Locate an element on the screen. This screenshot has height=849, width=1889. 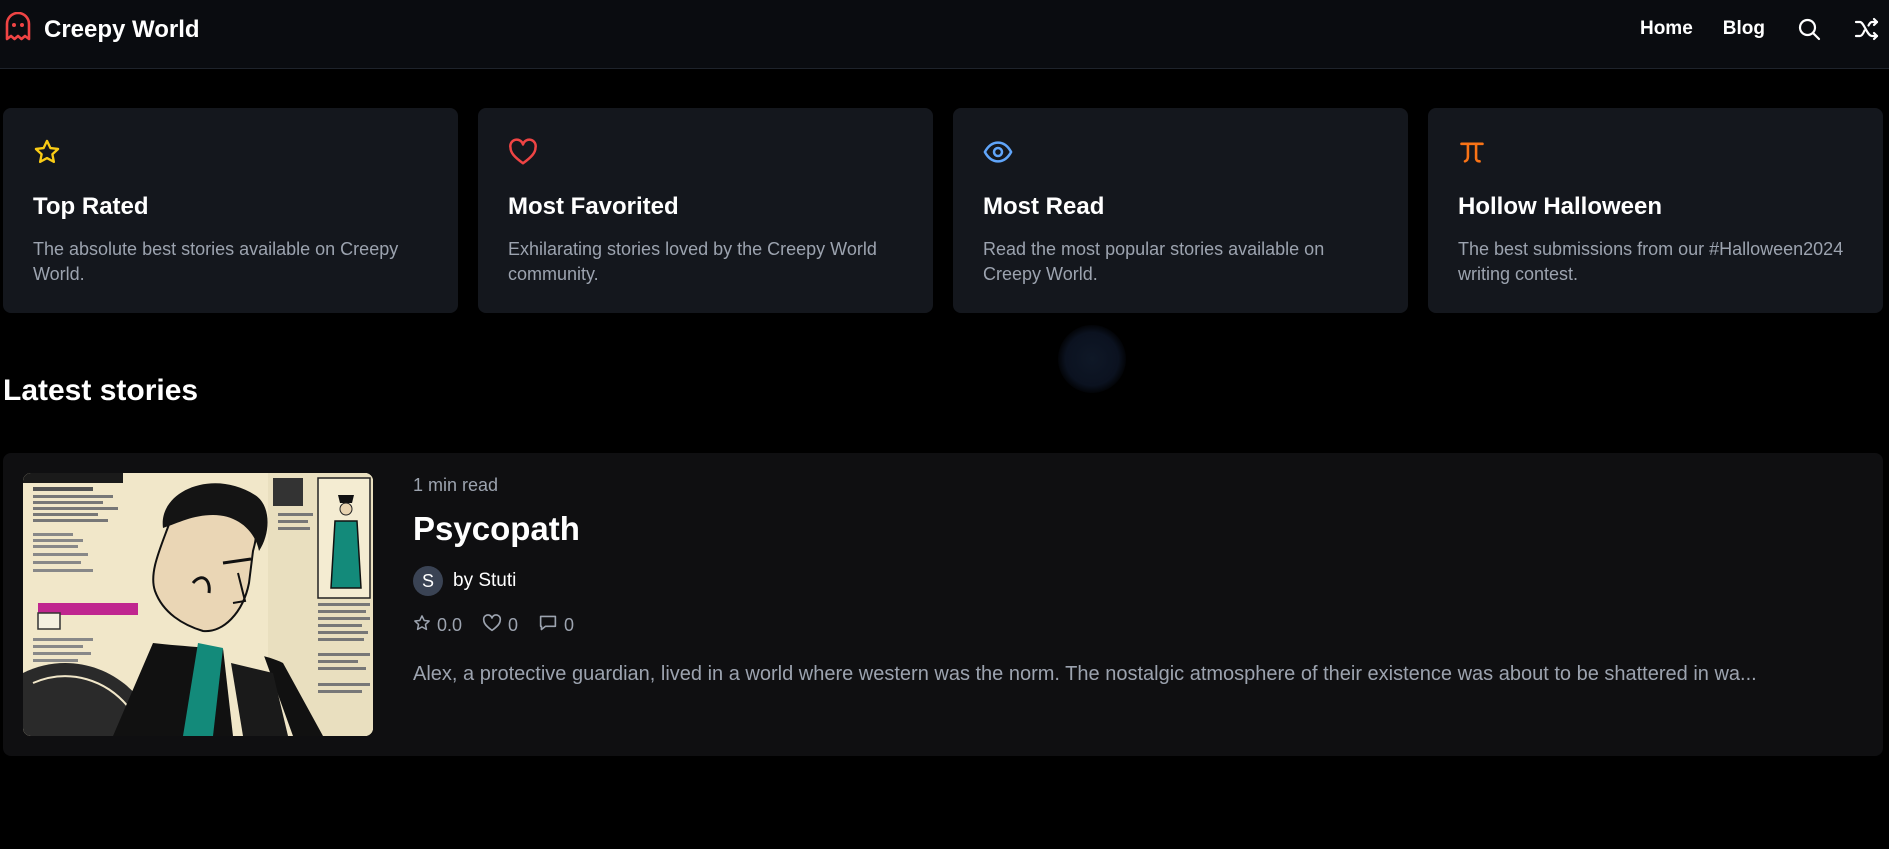
shuffle-icon is located at coordinates (1867, 29).